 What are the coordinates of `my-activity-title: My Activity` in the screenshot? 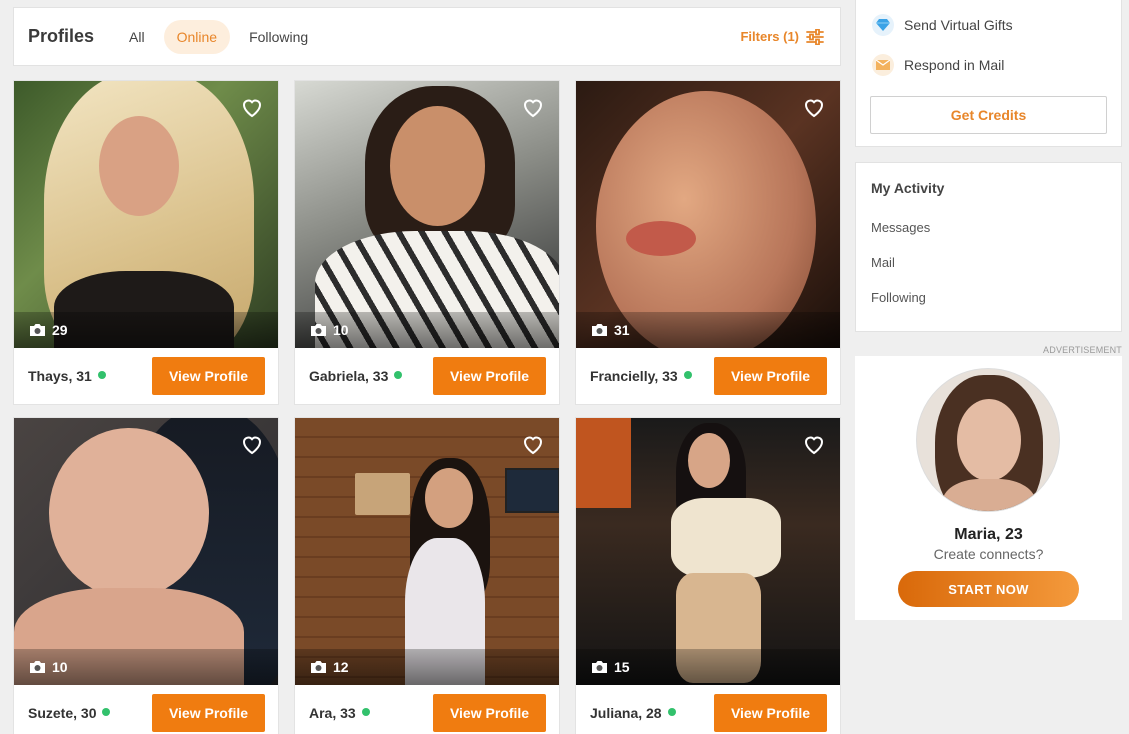 It's located at (908, 188).